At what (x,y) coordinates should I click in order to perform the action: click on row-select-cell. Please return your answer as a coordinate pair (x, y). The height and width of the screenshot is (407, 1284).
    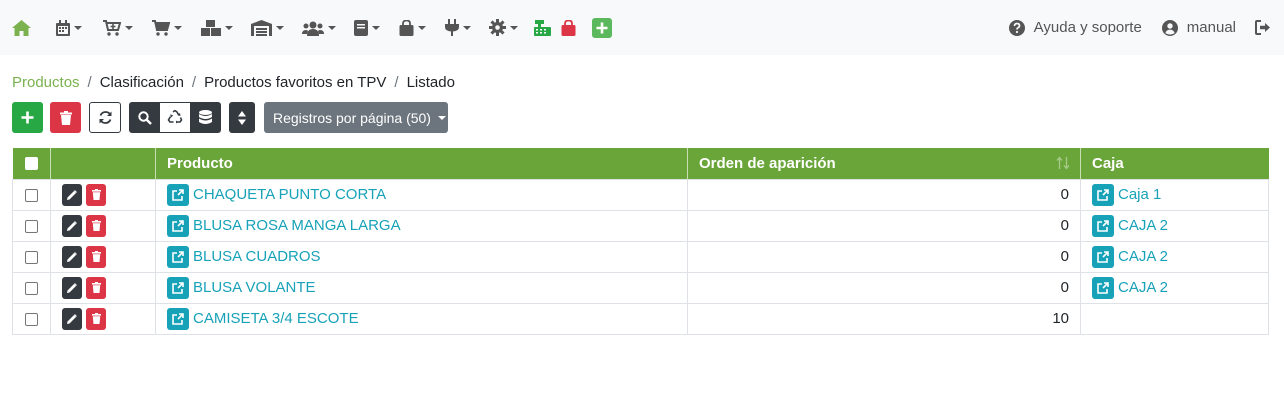
    Looking at the image, I should click on (31, 318).